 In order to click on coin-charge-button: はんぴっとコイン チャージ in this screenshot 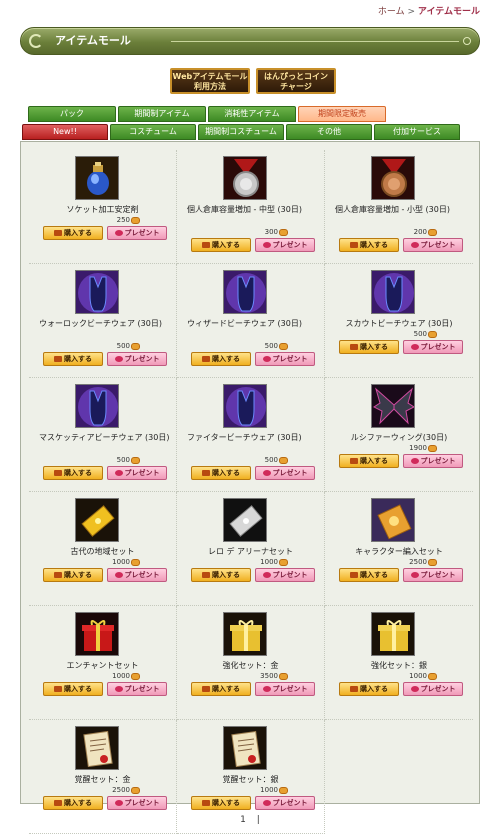, I will do `click(296, 81)`.